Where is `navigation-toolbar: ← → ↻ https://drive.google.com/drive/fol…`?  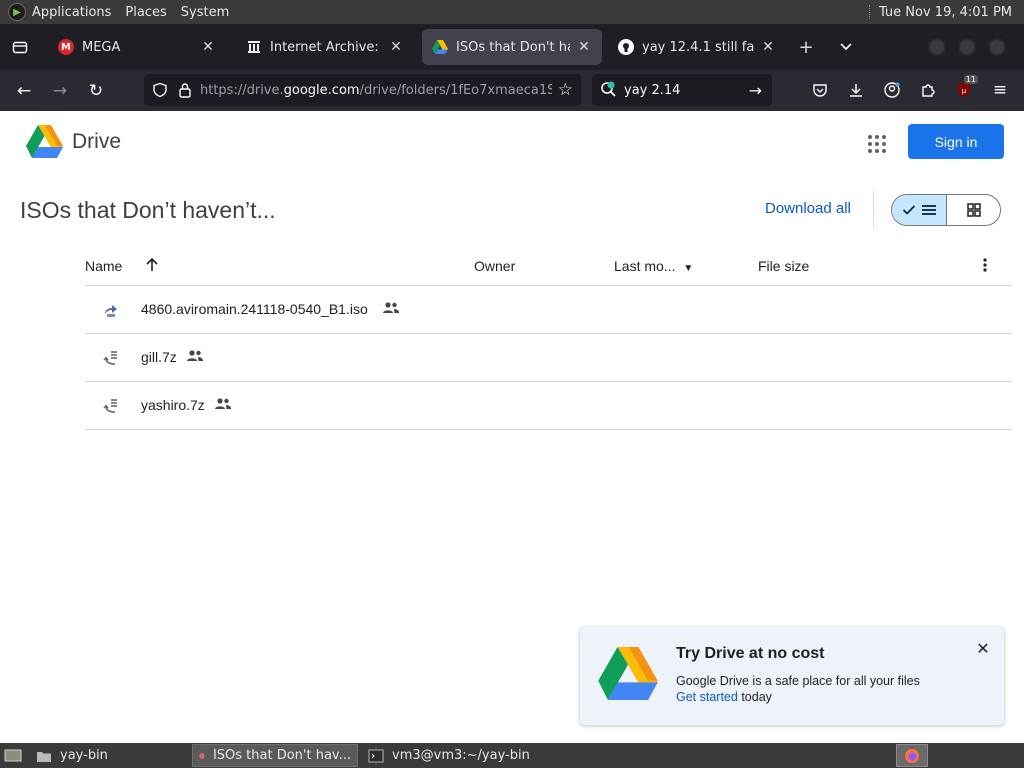
navigation-toolbar: ← → ↻ https://drive.google.com/drive/fol… is located at coordinates (512, 90).